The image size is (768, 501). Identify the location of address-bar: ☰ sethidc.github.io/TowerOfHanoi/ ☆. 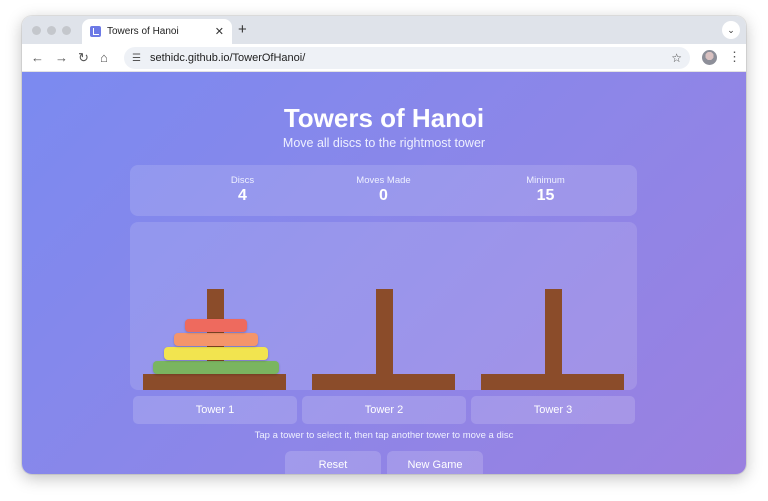
(407, 58).